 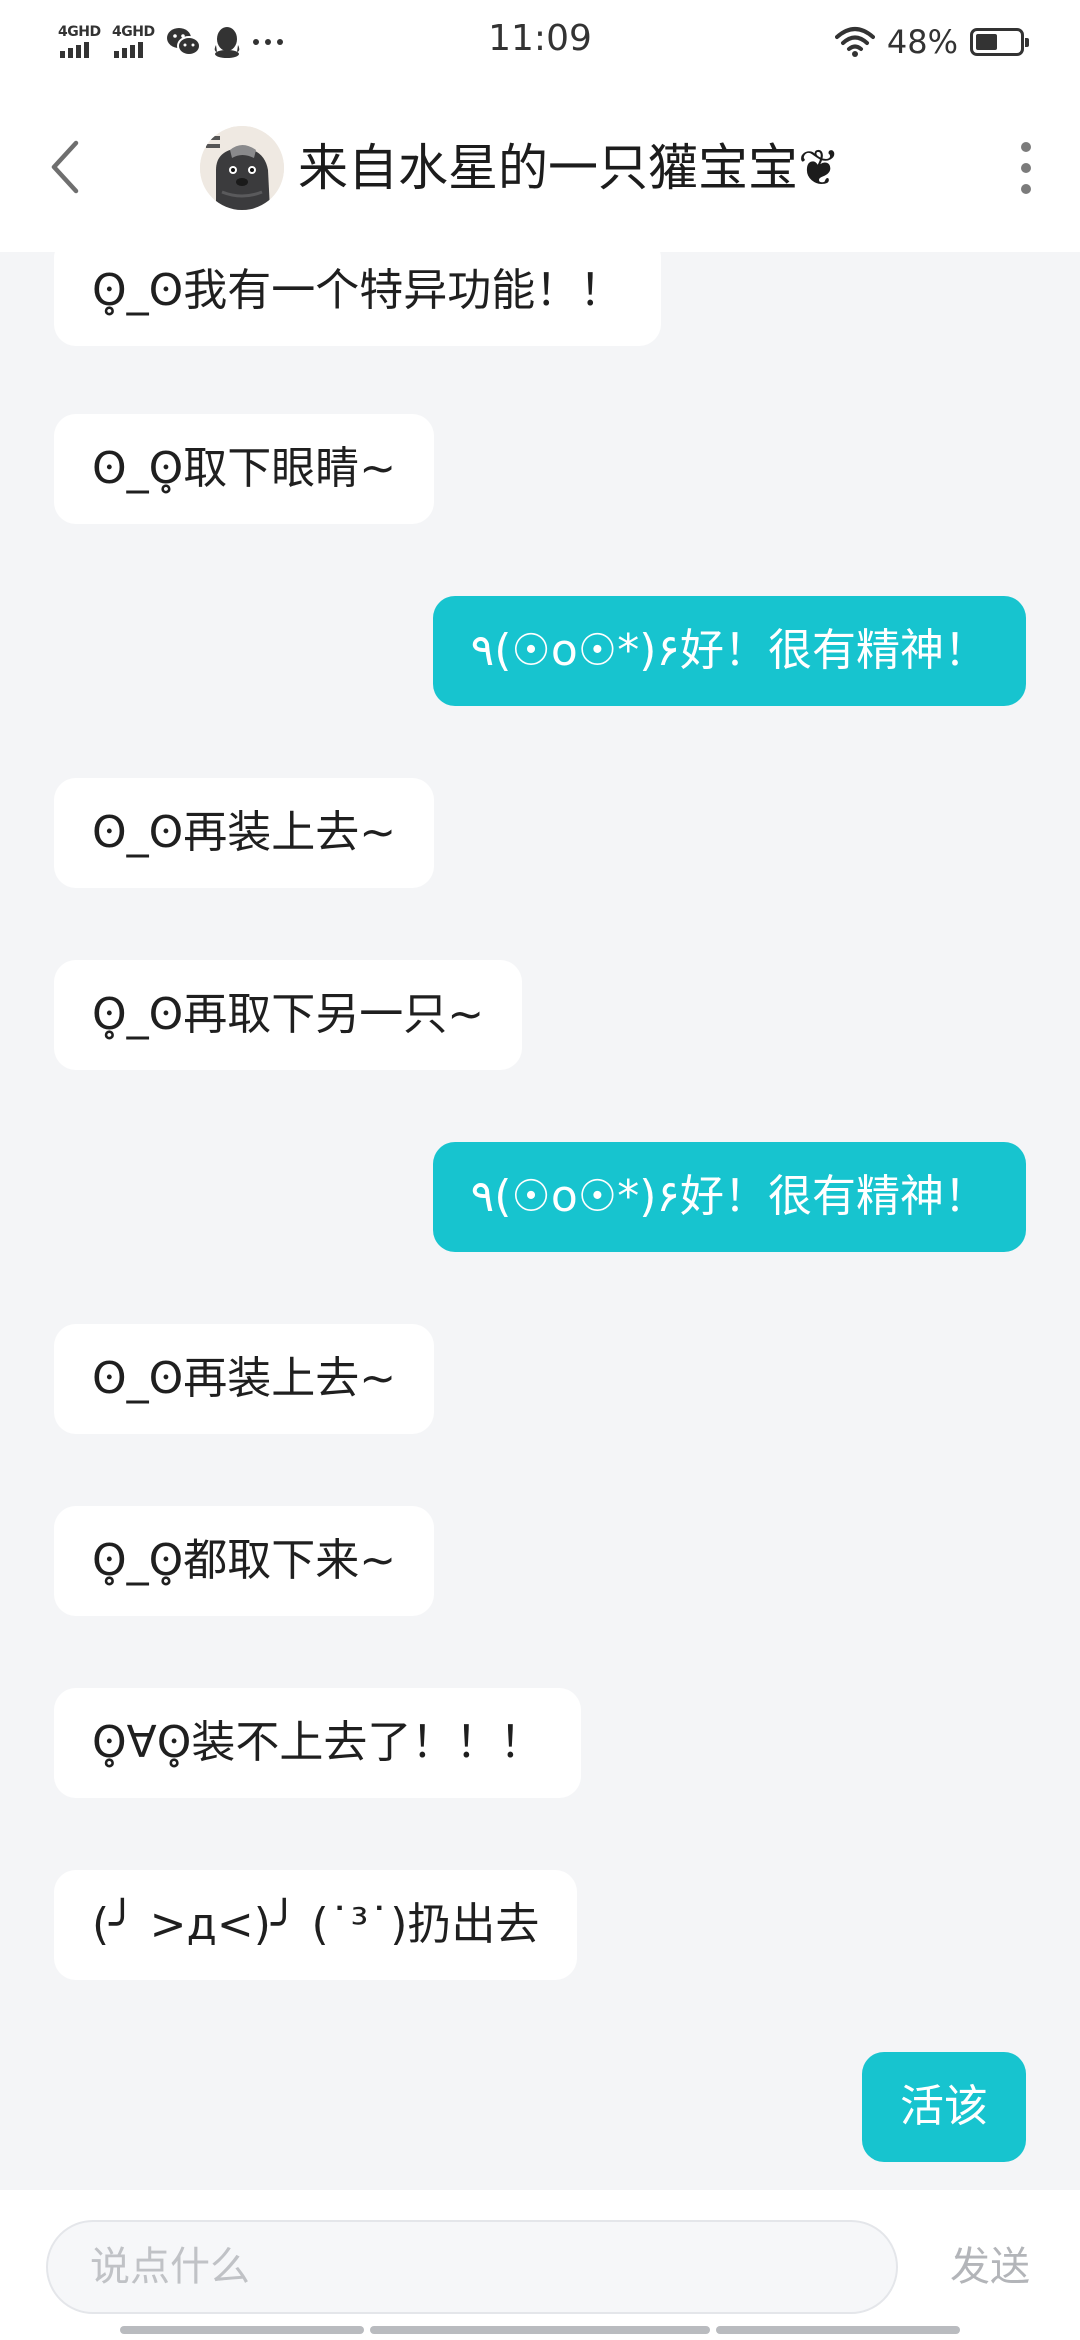 What do you see at coordinates (244, 1561) in the screenshot?
I see `message-bubble-received: ʘ̥_ʘ̥都取下来~` at bounding box center [244, 1561].